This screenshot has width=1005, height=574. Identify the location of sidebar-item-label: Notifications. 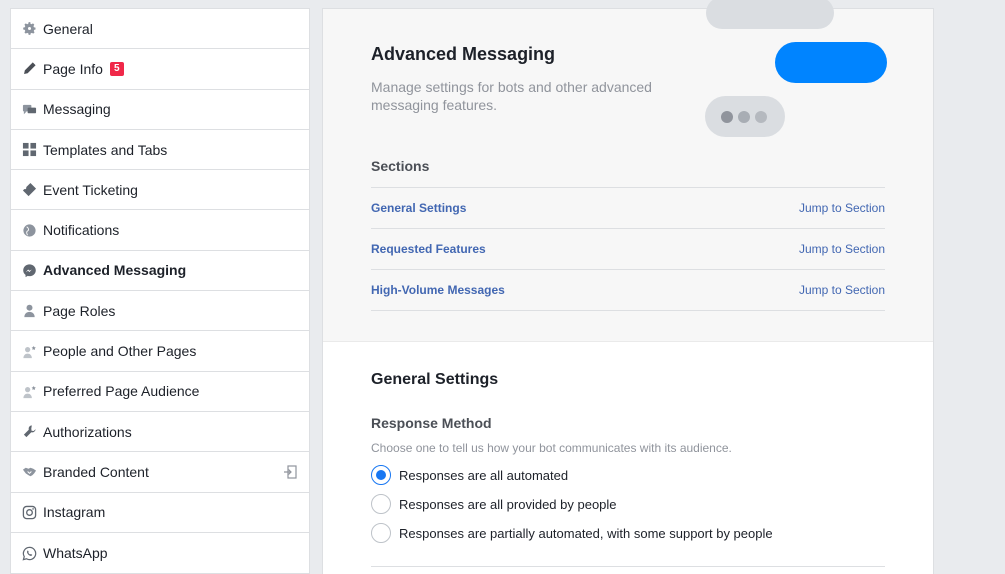
(81, 230).